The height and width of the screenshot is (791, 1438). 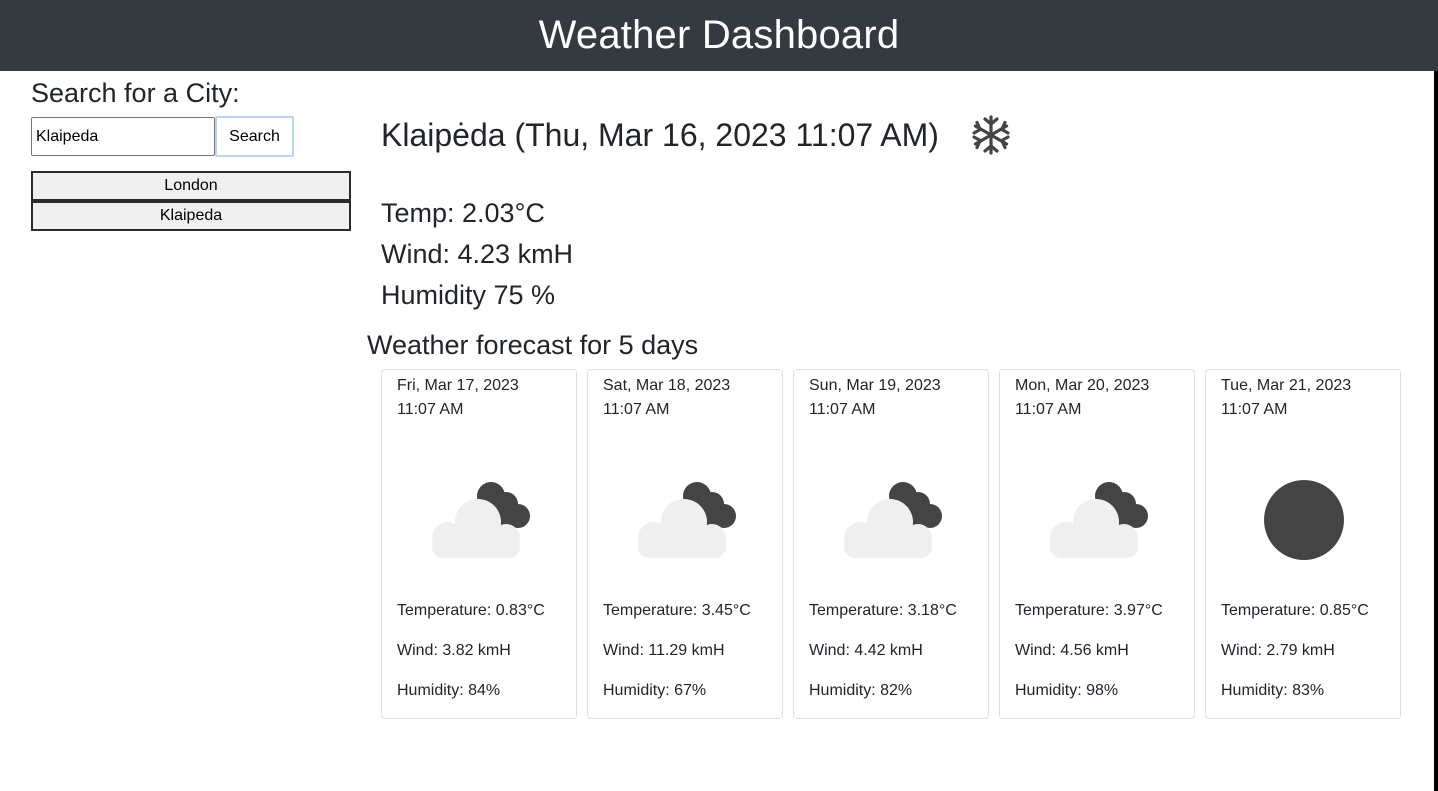 What do you see at coordinates (463, 213) in the screenshot?
I see `current-temp: Temp: 2.03°C` at bounding box center [463, 213].